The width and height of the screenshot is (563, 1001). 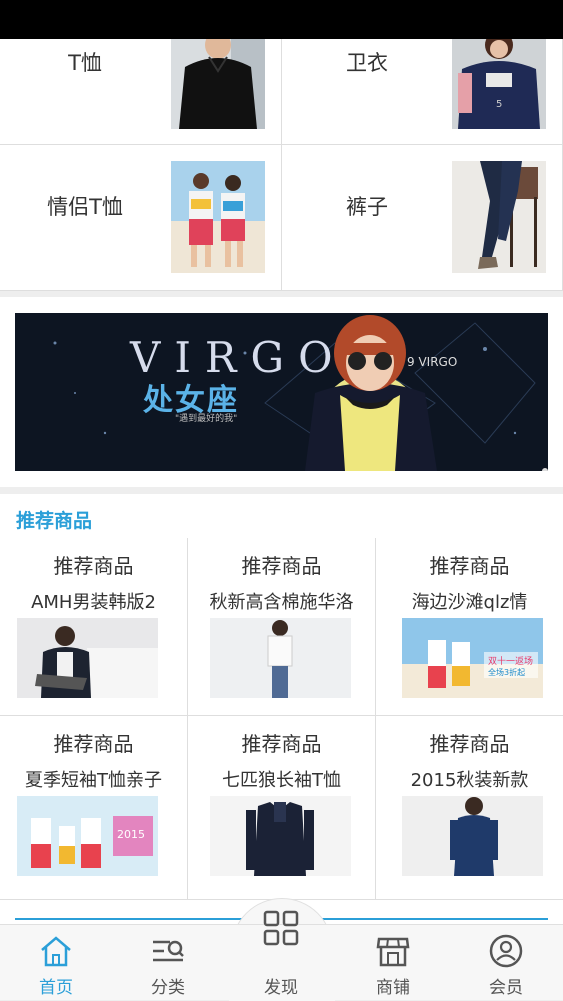 I want to click on product-name: 2015秋装新款, so click(x=469, y=780).